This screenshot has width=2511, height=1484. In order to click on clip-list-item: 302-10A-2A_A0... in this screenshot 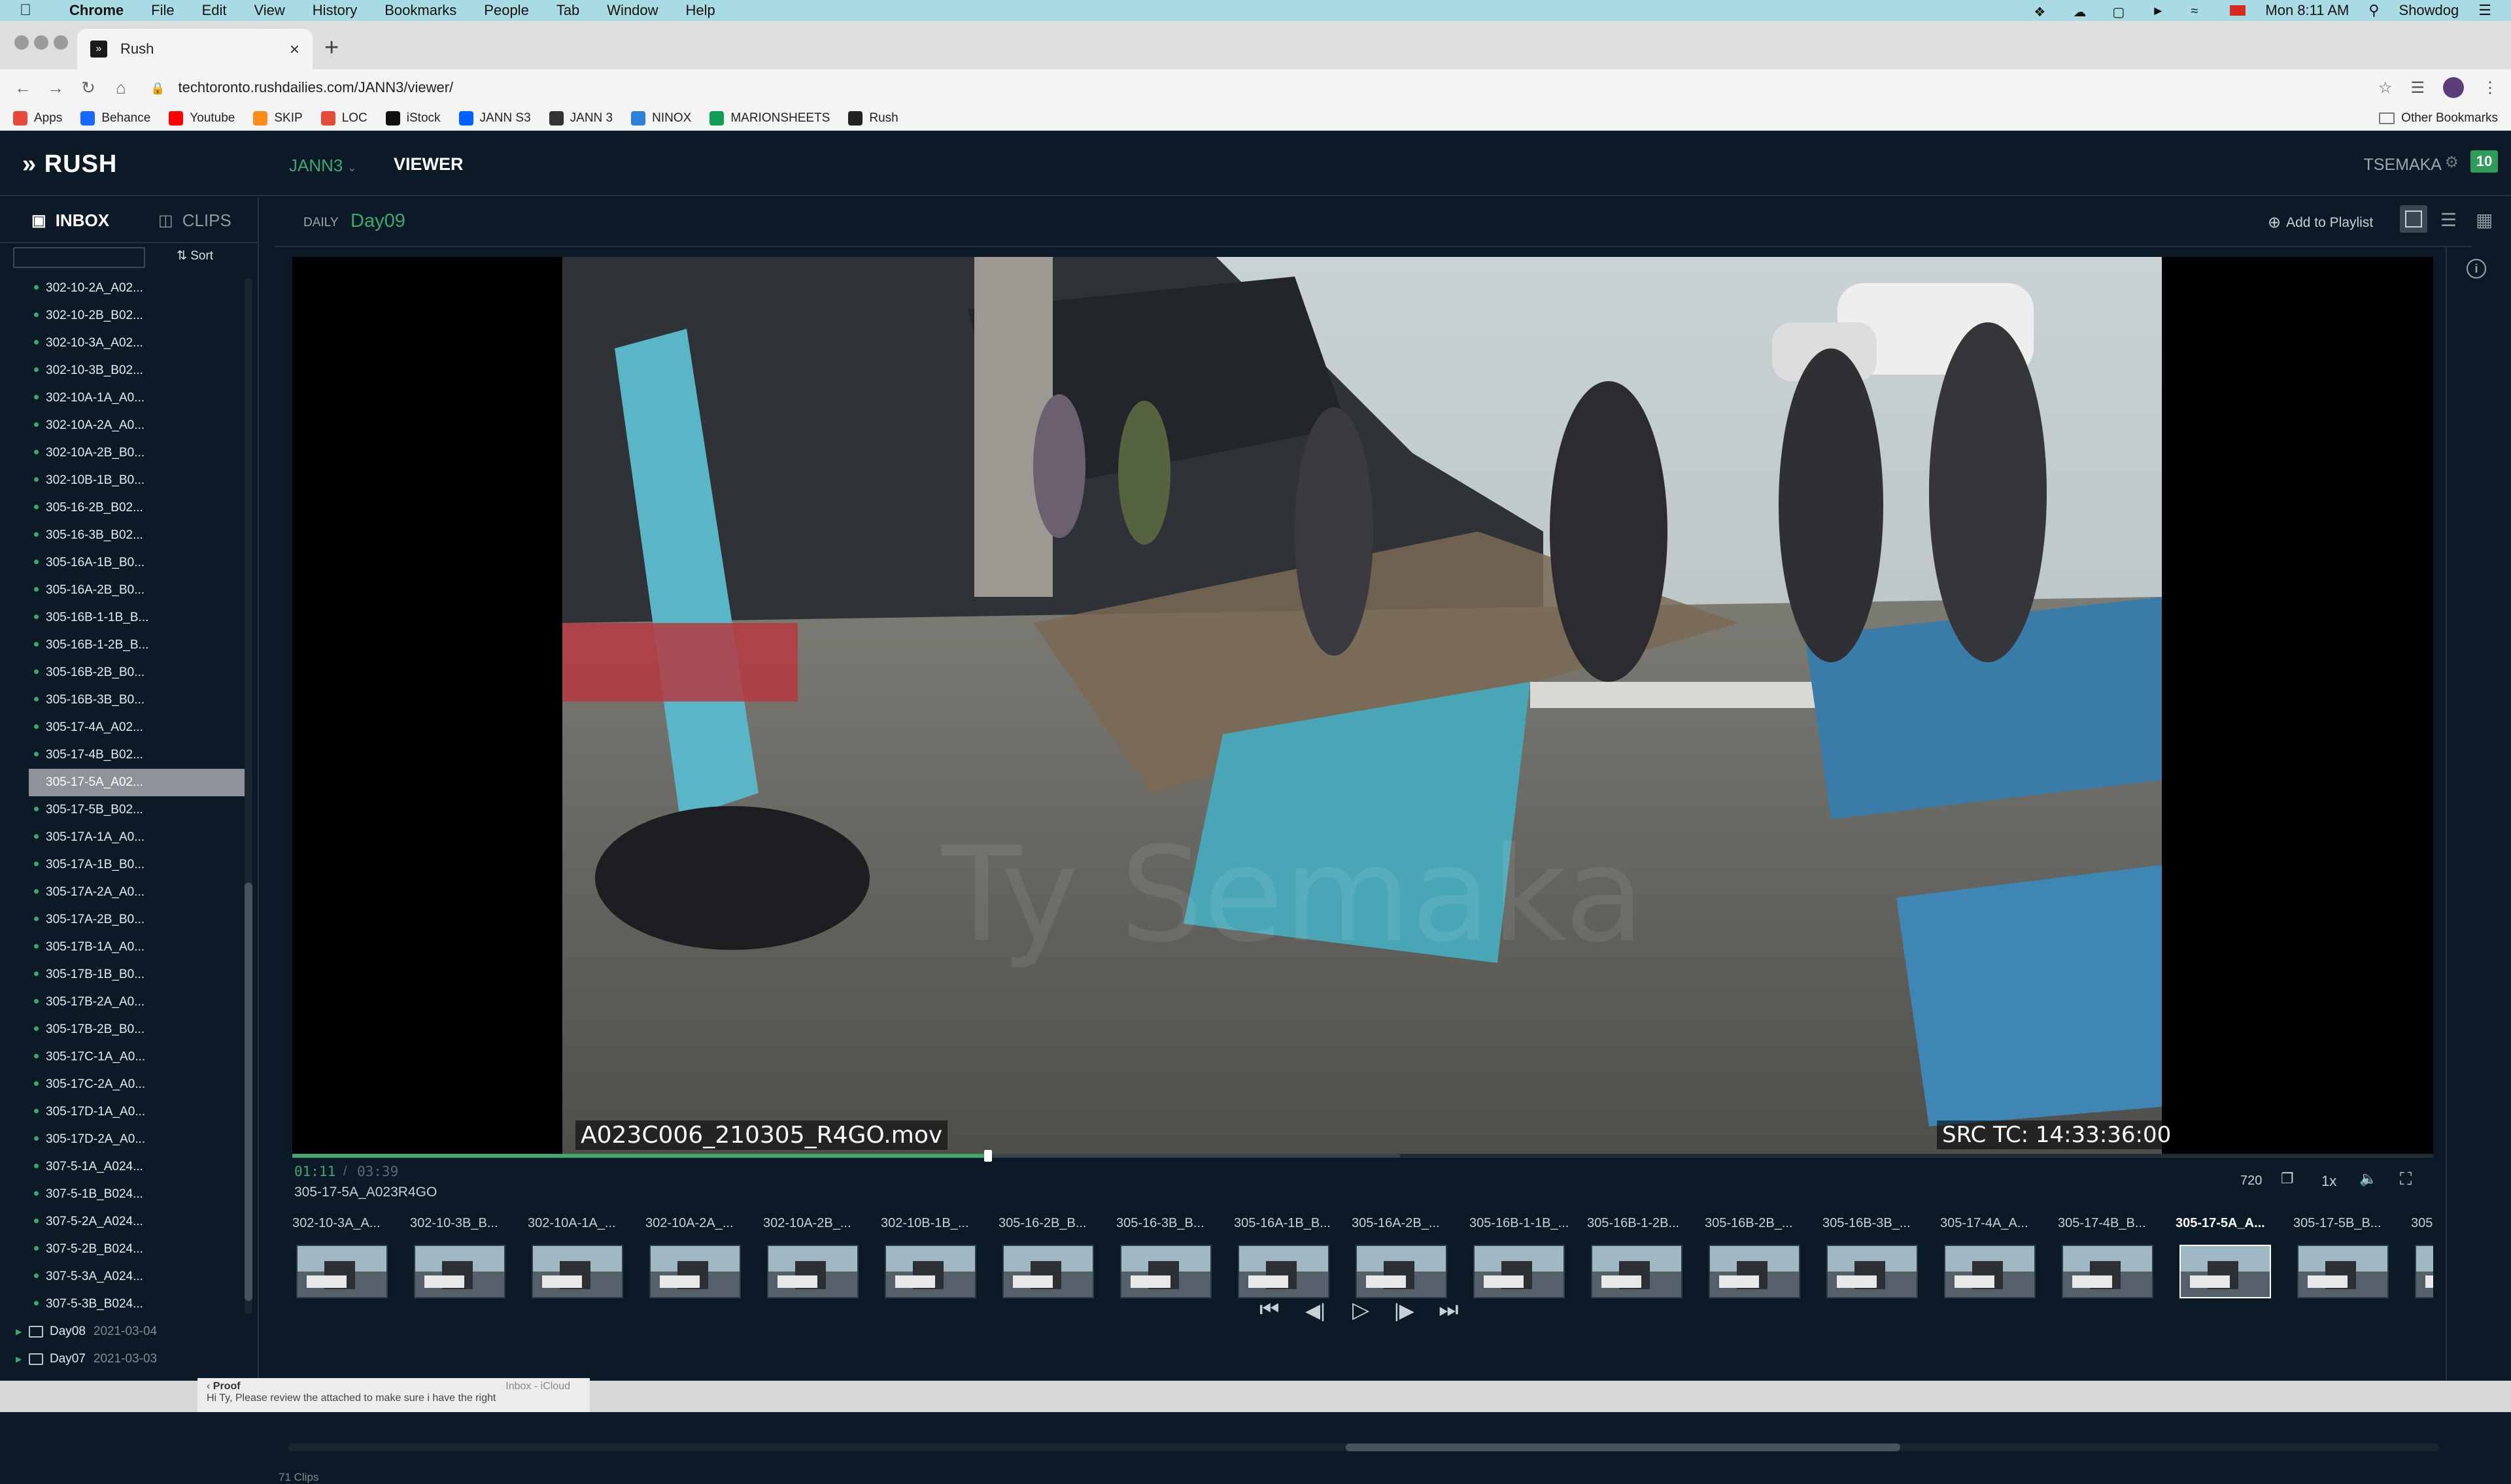, I will do `click(124, 425)`.